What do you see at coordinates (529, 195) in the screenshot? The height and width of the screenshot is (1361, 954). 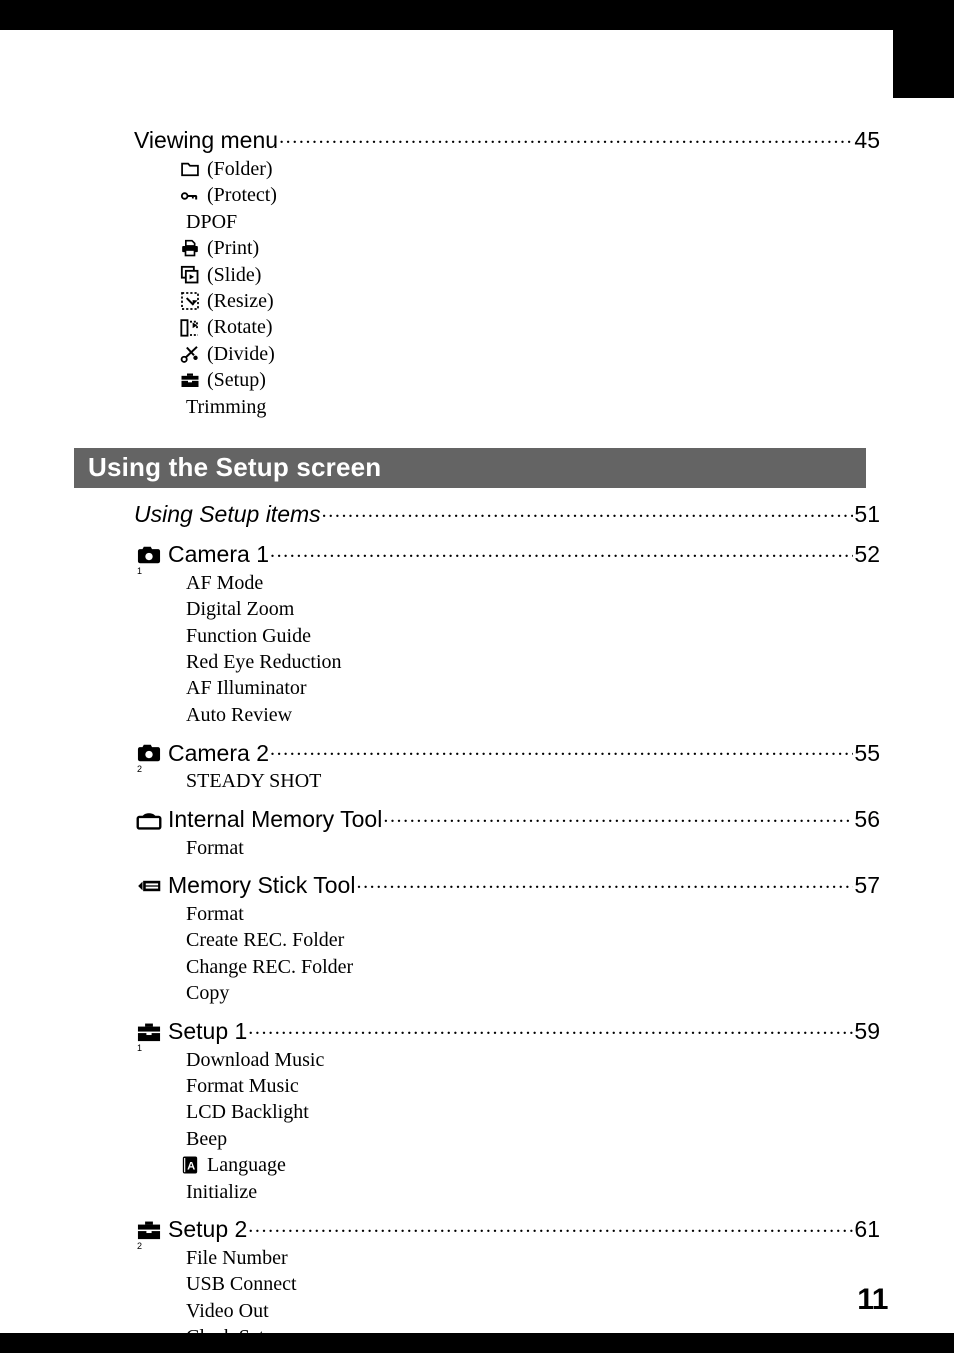 I see `viewing-menu-item: (Protect)` at bounding box center [529, 195].